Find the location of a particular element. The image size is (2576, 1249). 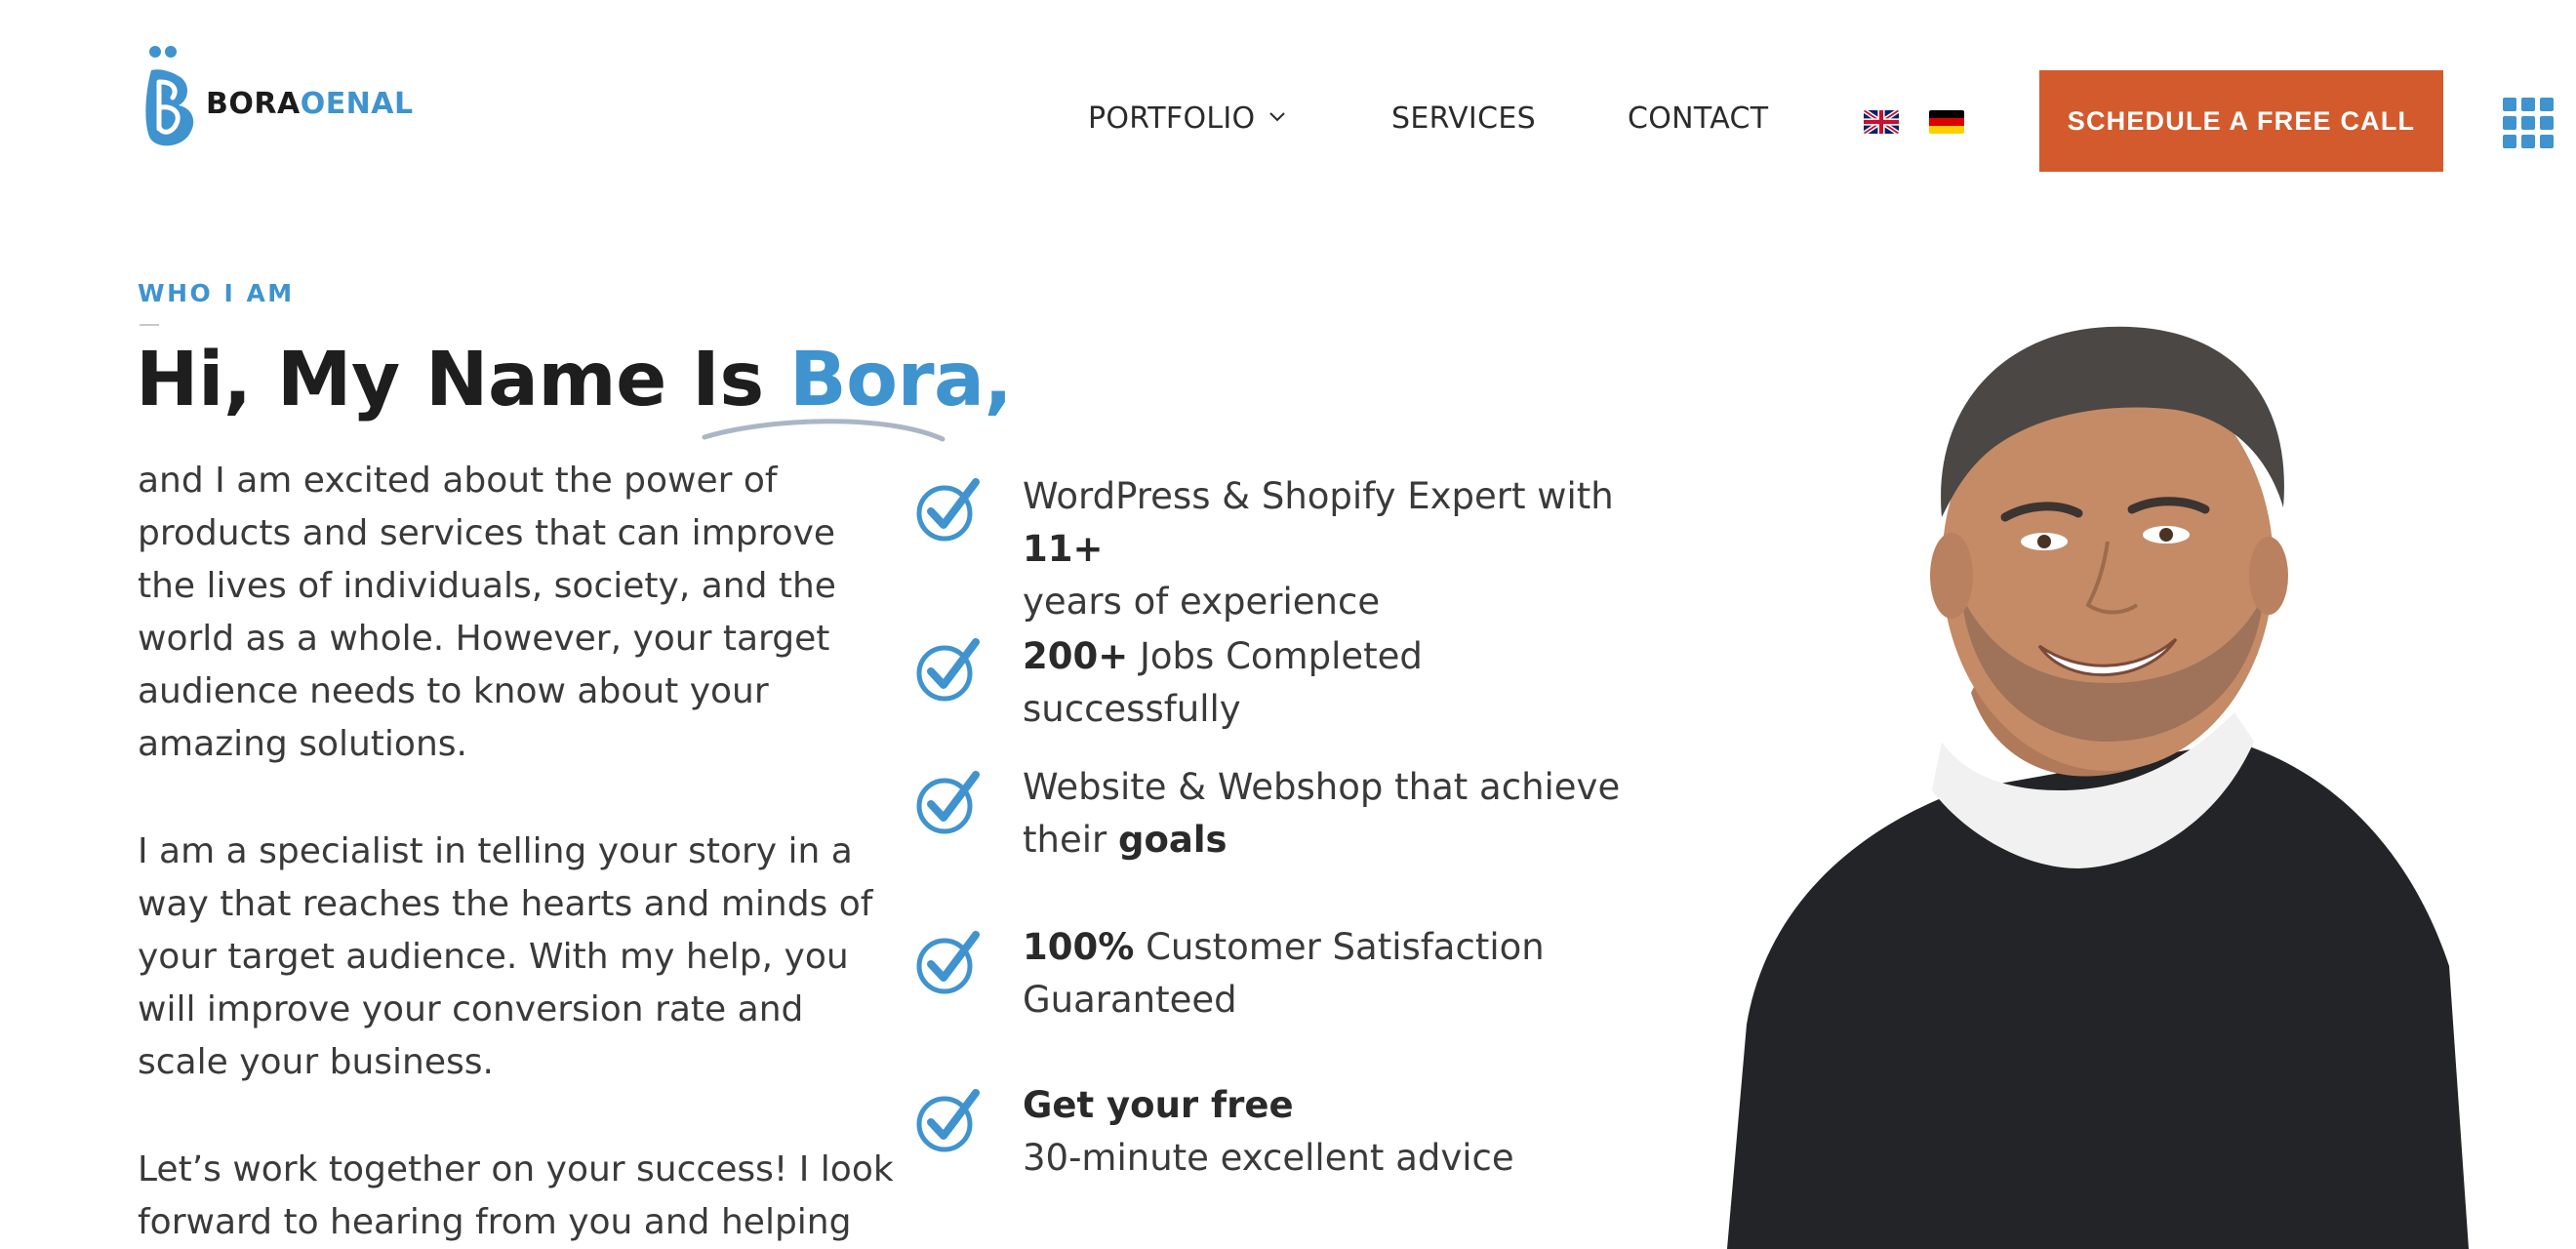

de-flag-icon is located at coordinates (1946, 122).